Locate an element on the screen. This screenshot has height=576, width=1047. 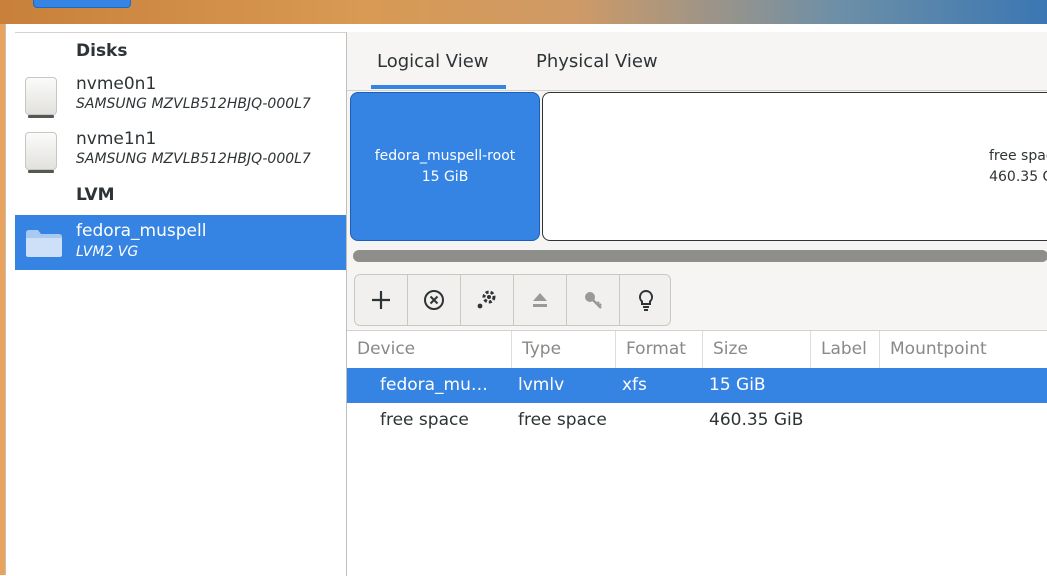
lvm-header: LVM is located at coordinates (95, 195).